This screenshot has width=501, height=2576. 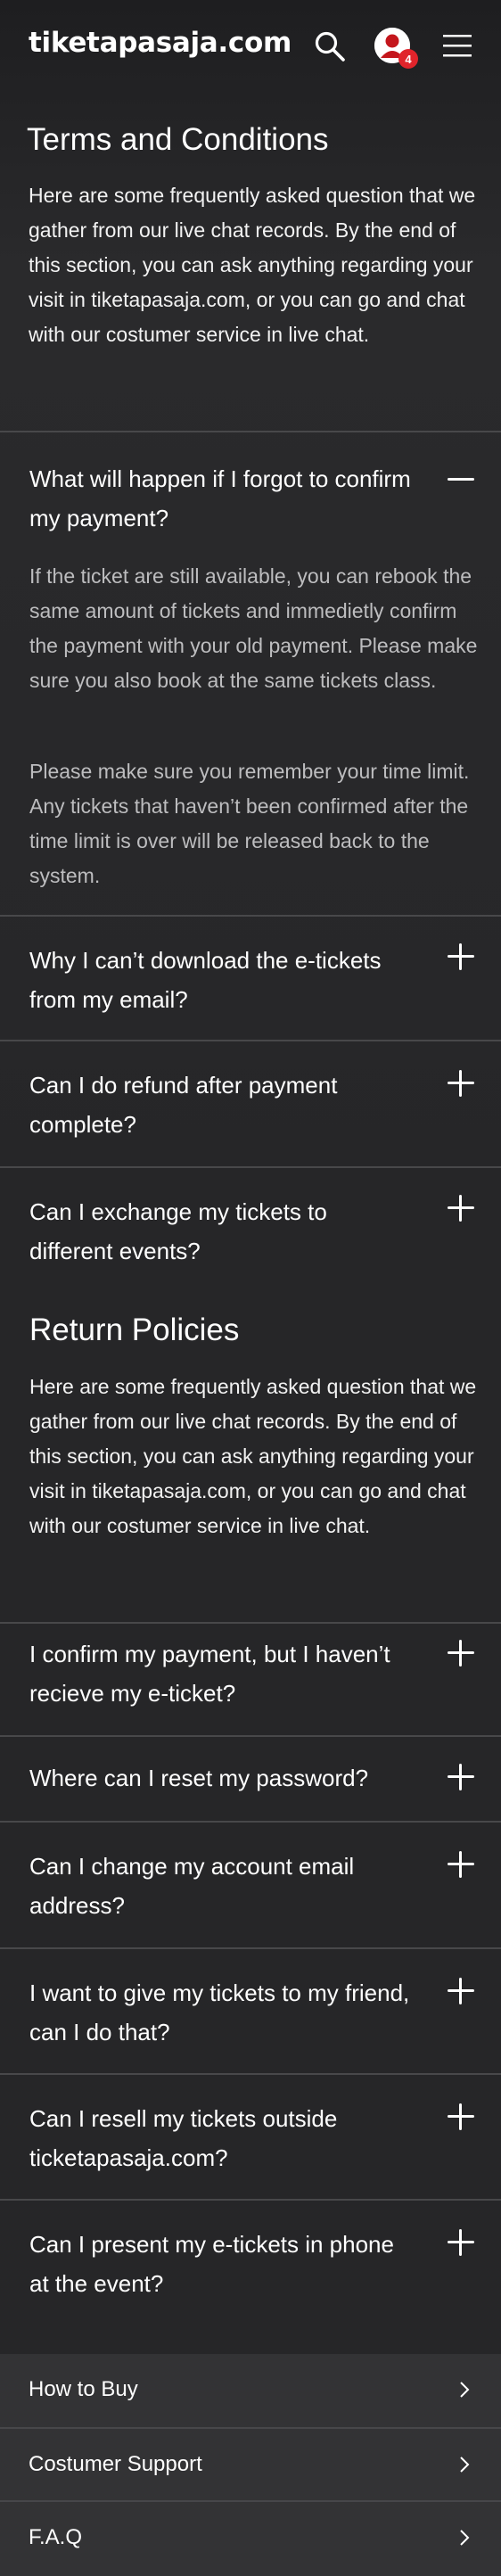 What do you see at coordinates (160, 43) in the screenshot?
I see `site-logo: tiketapasaja.com` at bounding box center [160, 43].